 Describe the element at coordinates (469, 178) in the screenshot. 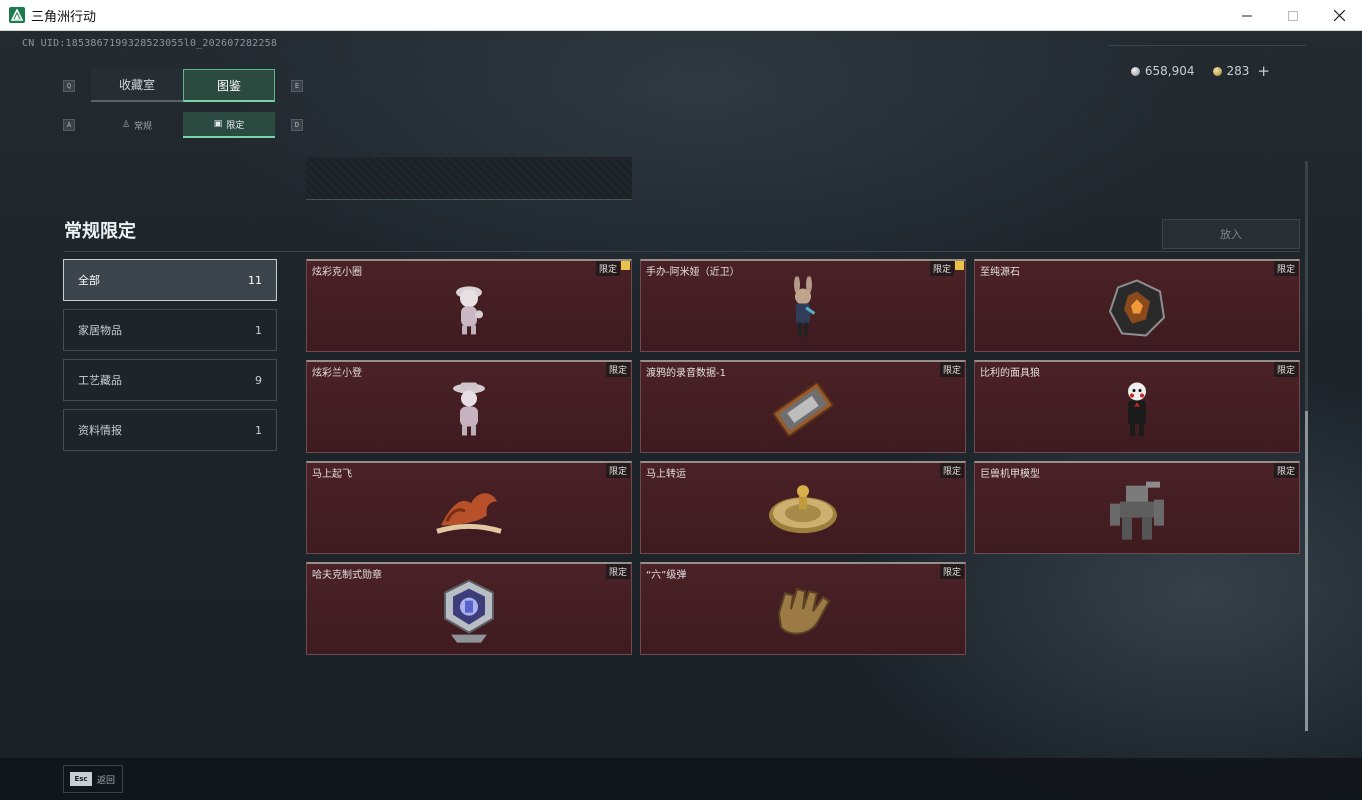

I see `banner-placeholder` at that location.